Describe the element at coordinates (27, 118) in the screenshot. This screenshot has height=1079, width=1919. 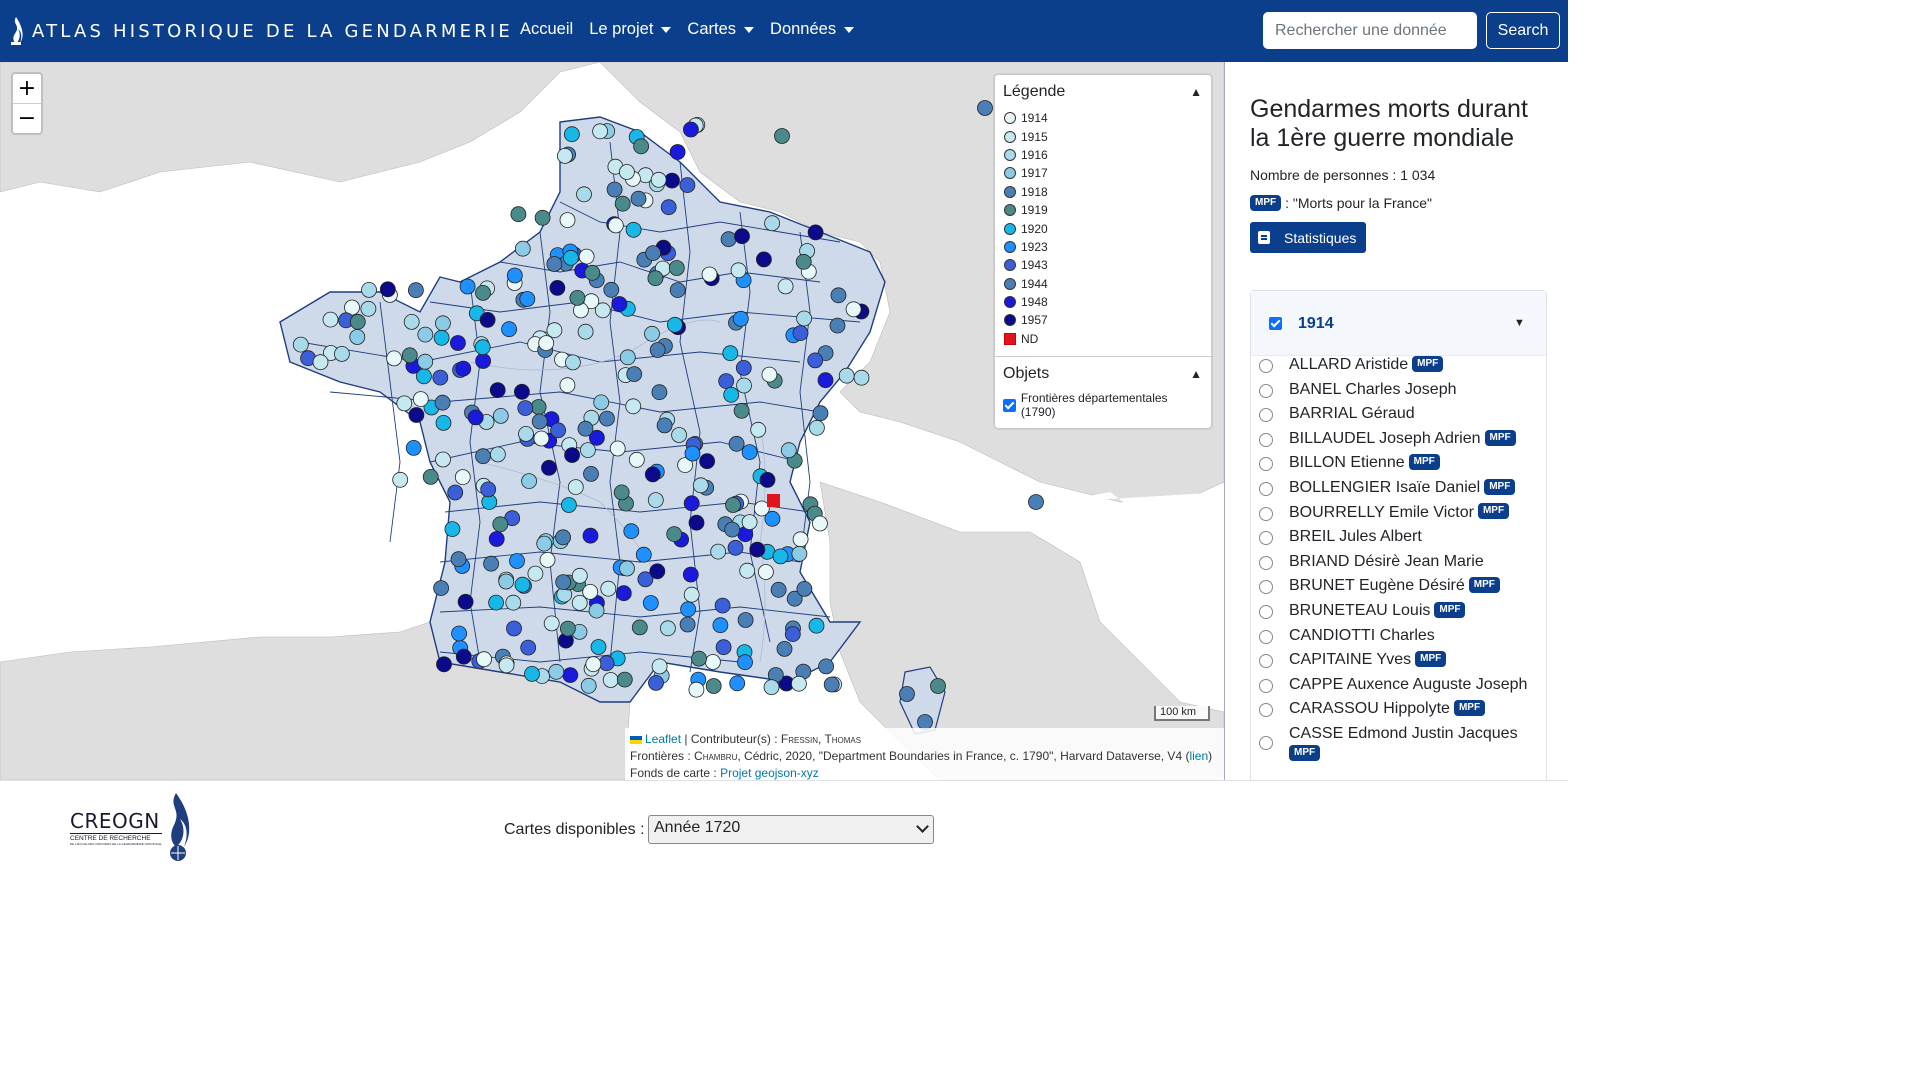
I see `zoom-out-button: −` at that location.